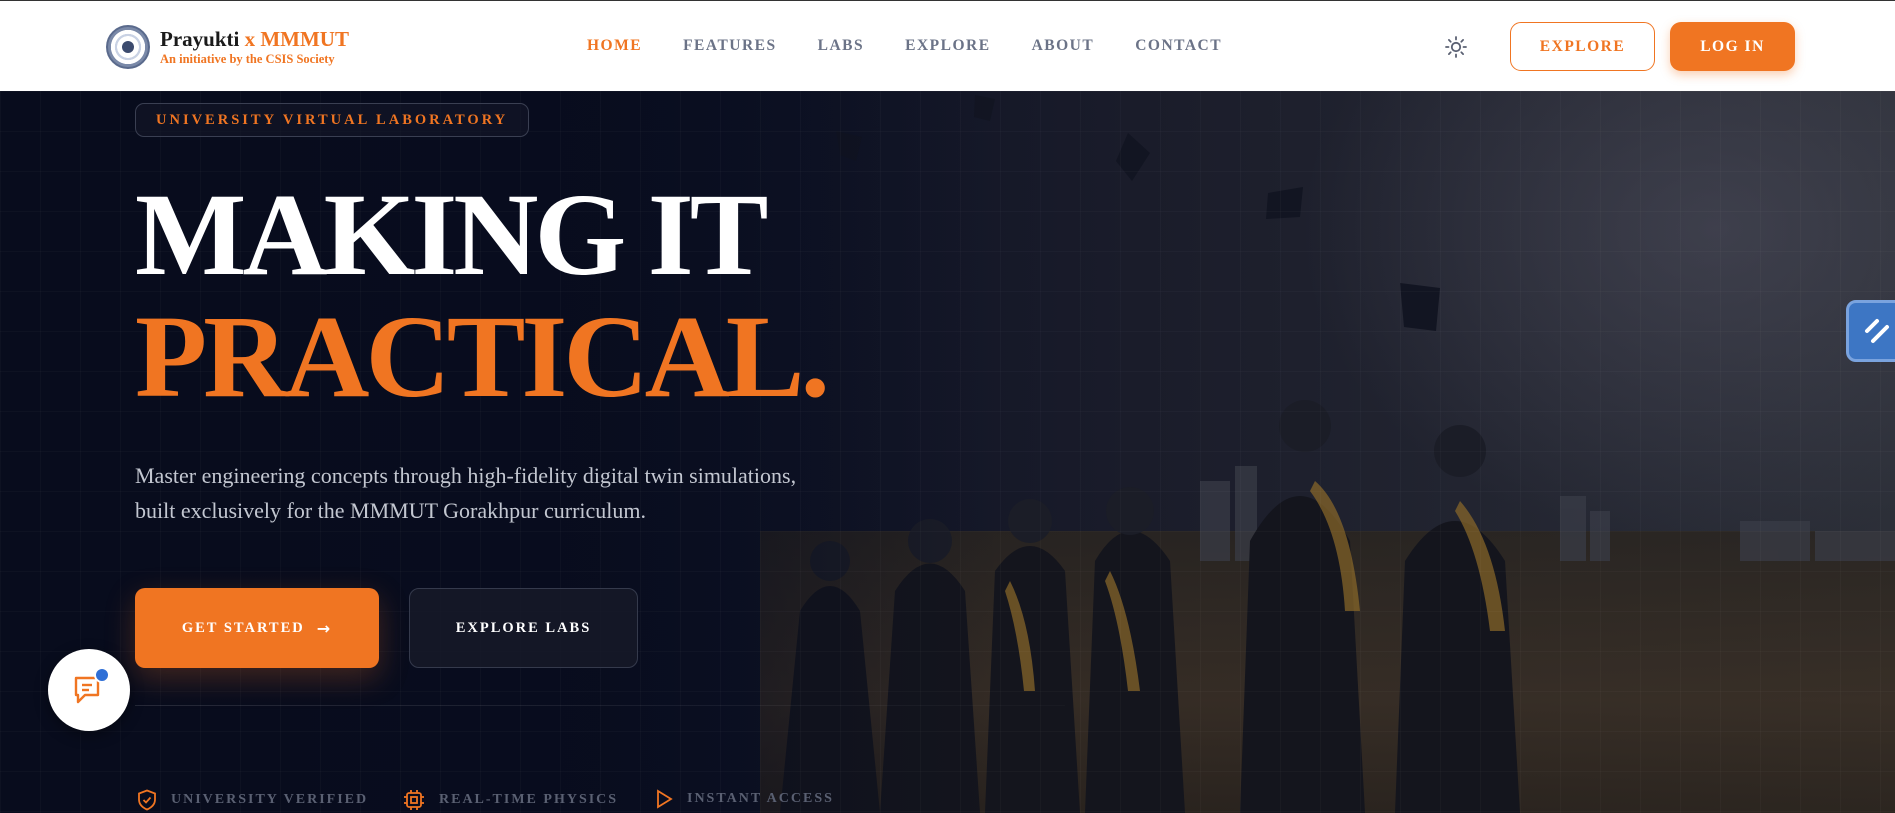  I want to click on play-icon, so click(665, 799).